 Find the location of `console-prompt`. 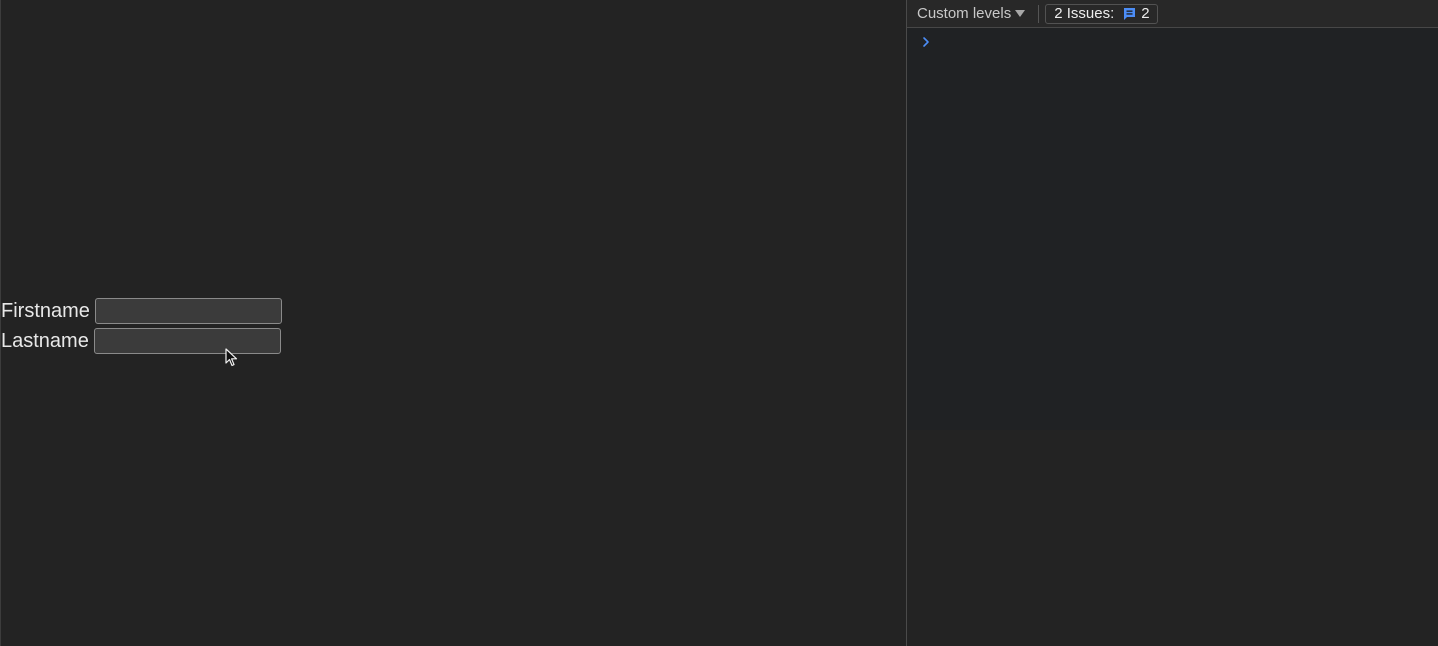

console-prompt is located at coordinates (926, 42).